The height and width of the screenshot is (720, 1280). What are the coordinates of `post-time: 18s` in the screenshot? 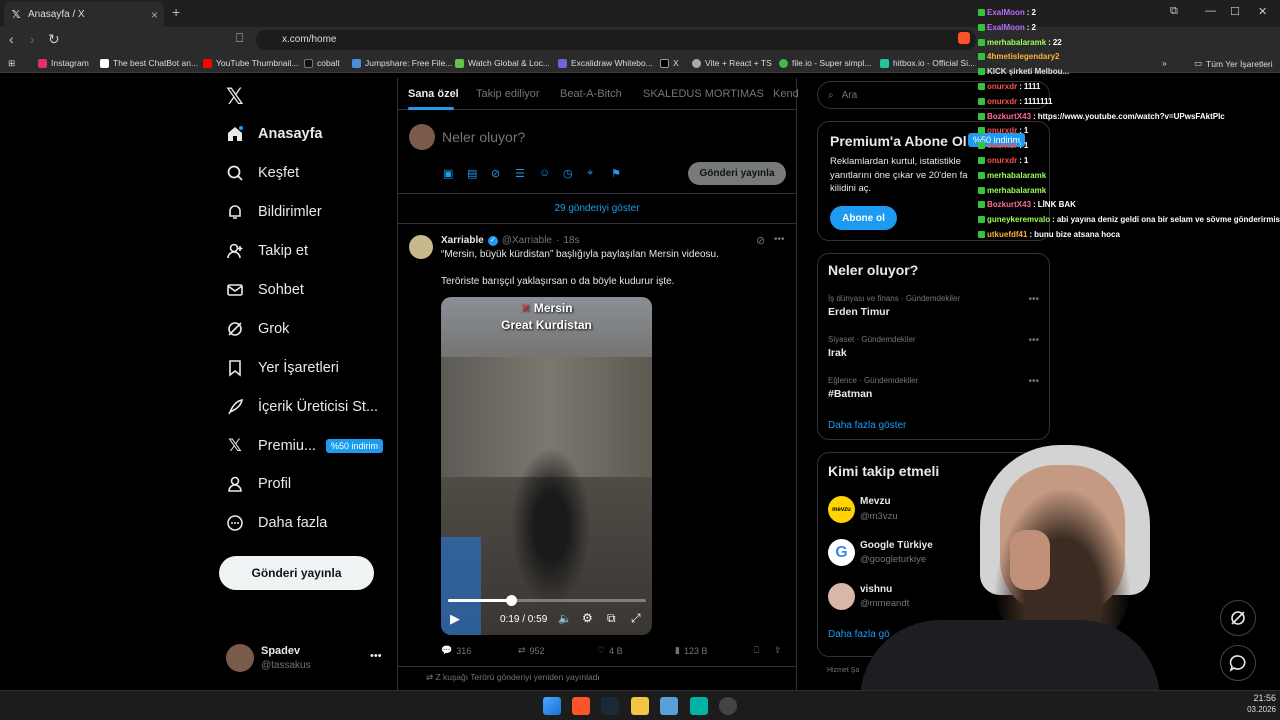 It's located at (571, 240).